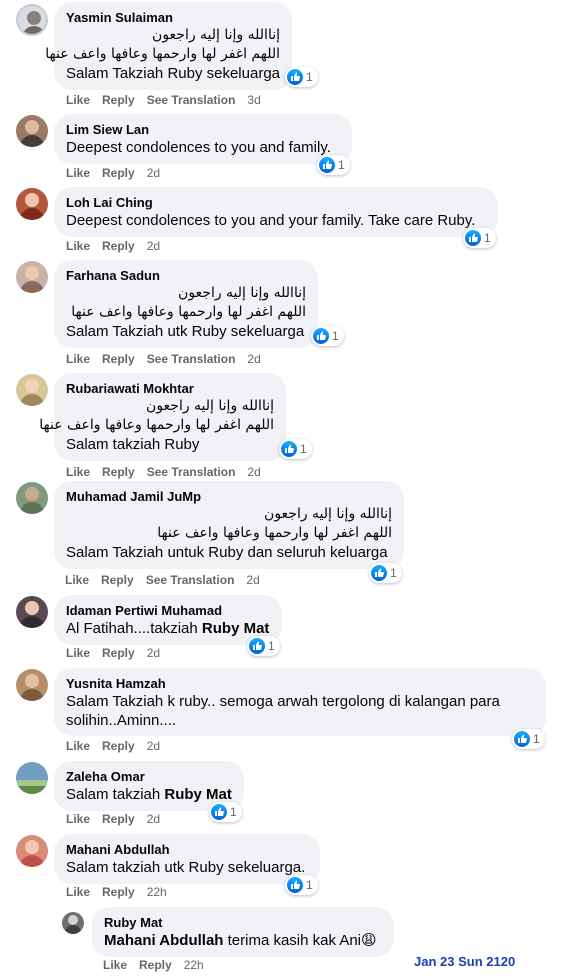  Describe the element at coordinates (229, 496) in the screenshot. I see `comment-author: Muhamad Jamil JuMp` at that location.